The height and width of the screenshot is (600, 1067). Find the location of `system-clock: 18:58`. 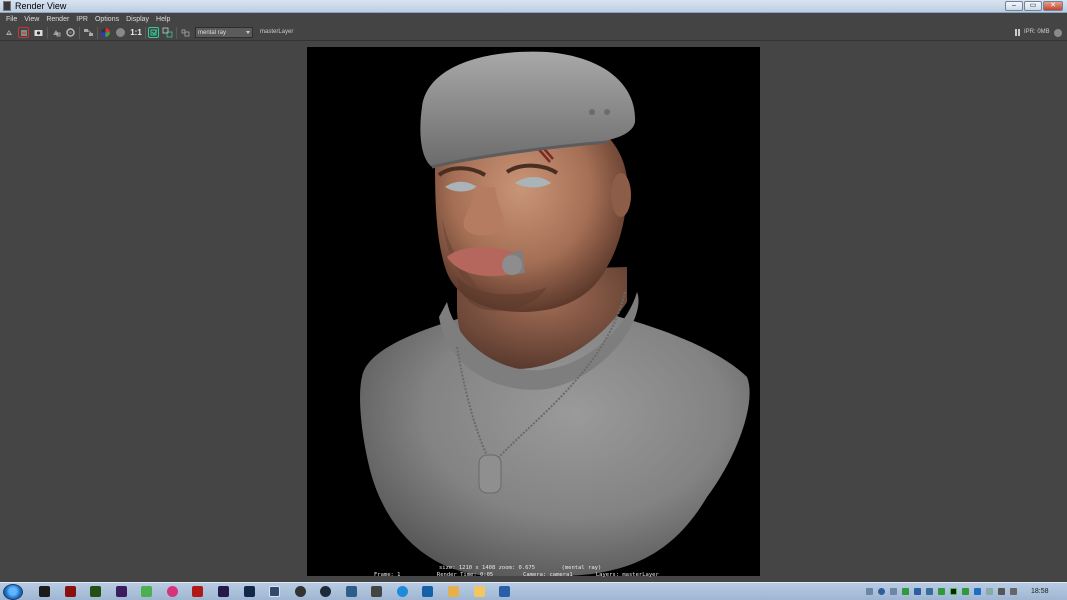

system-clock: 18:58 is located at coordinates (1040, 592).